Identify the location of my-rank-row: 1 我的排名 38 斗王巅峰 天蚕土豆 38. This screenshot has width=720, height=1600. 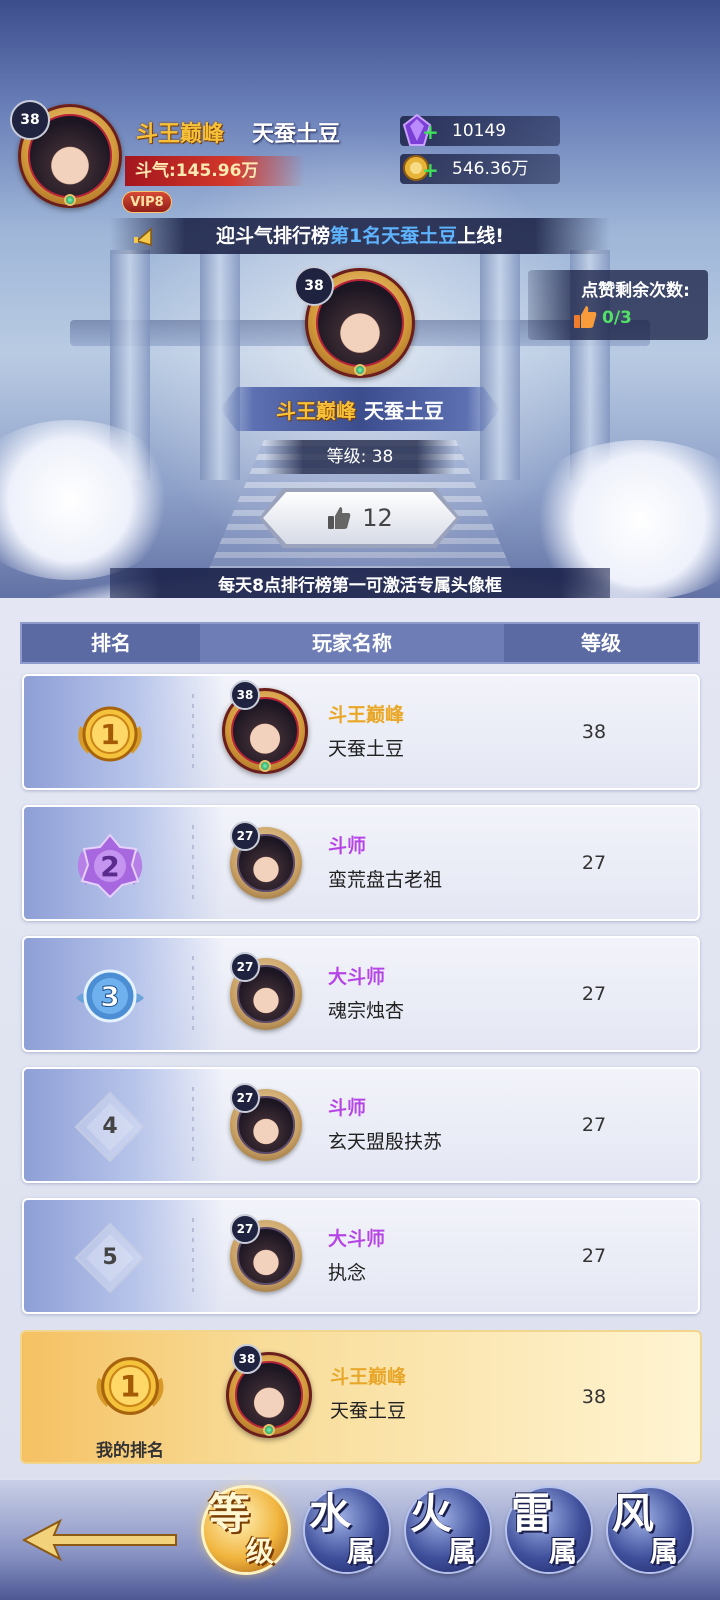
(361, 1397).